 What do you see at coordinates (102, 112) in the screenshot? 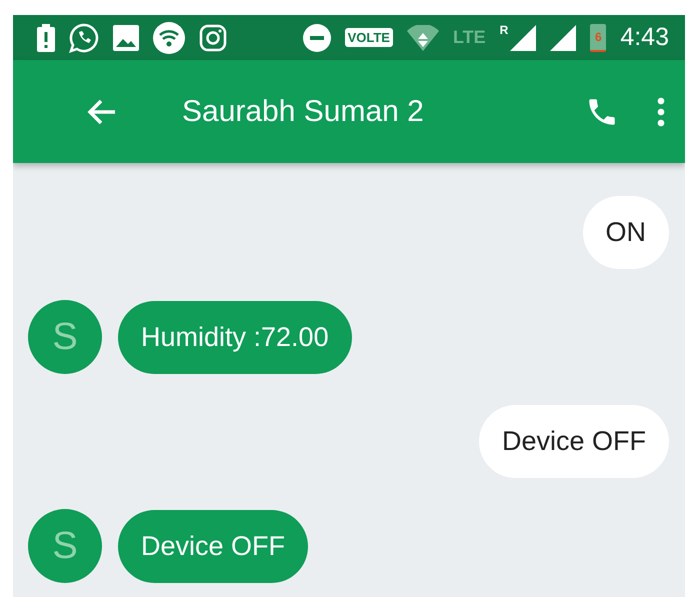
I see `back-button` at bounding box center [102, 112].